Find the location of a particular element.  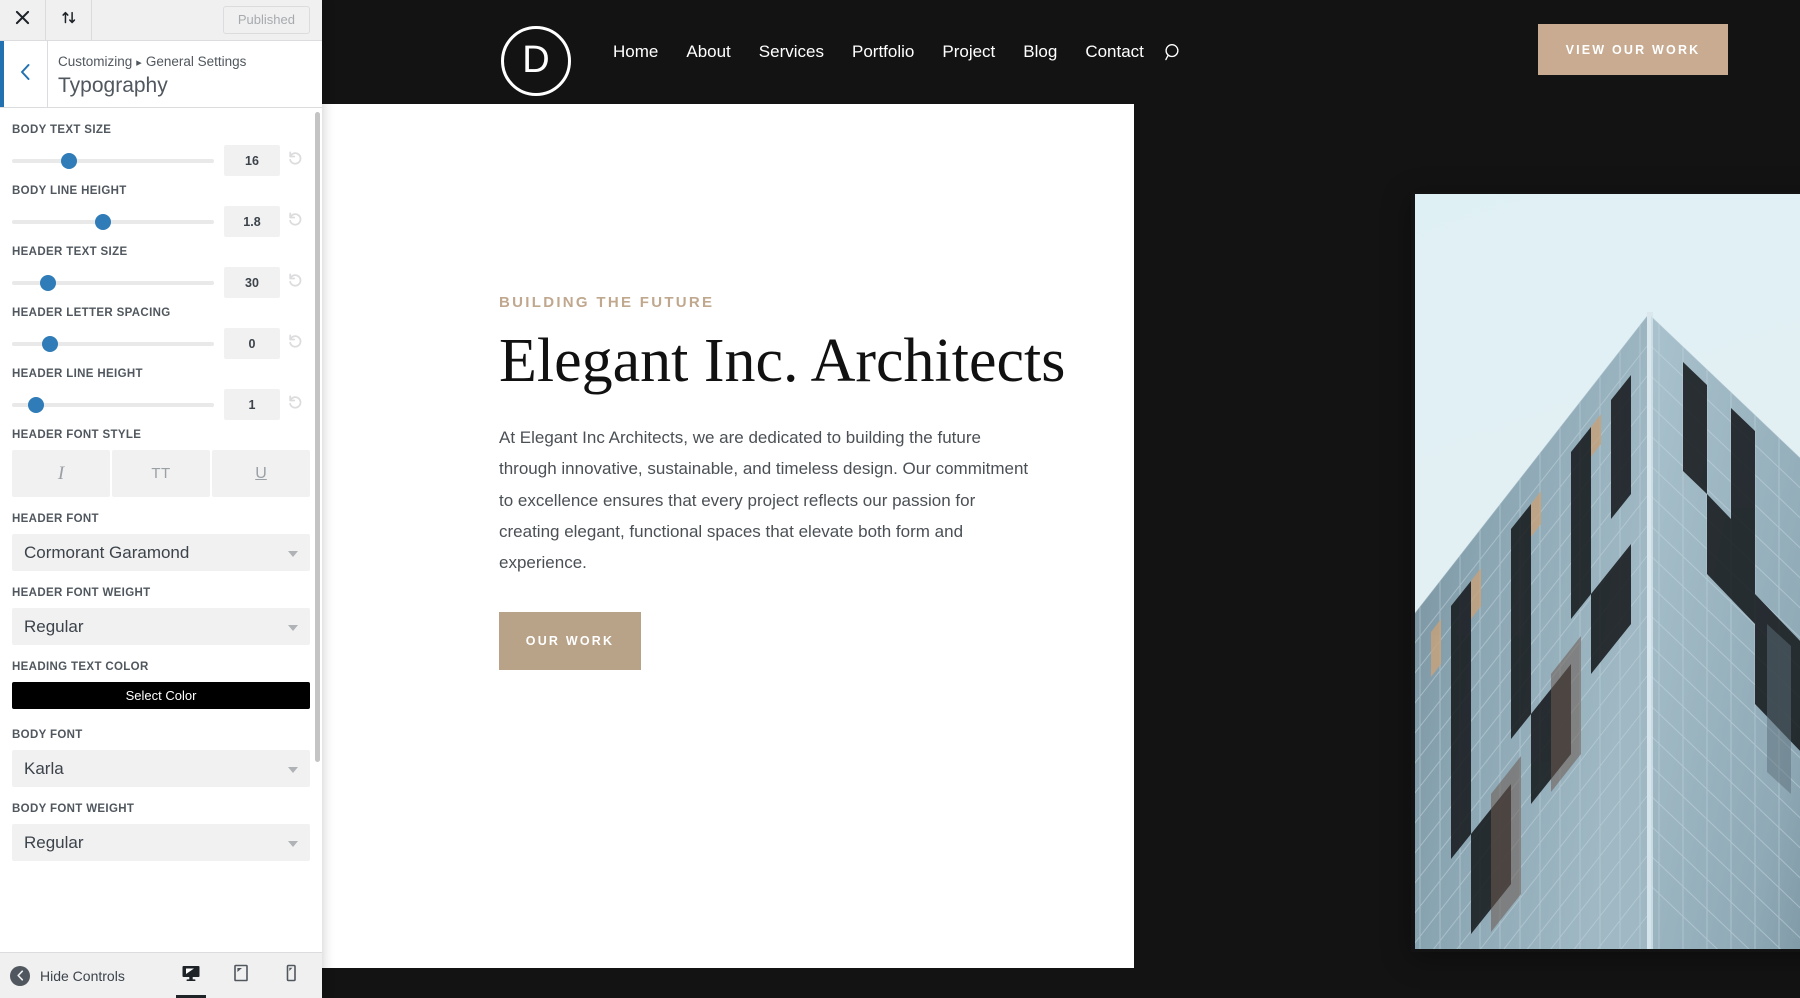

header-font-weight-select: Regular is located at coordinates (161, 626).